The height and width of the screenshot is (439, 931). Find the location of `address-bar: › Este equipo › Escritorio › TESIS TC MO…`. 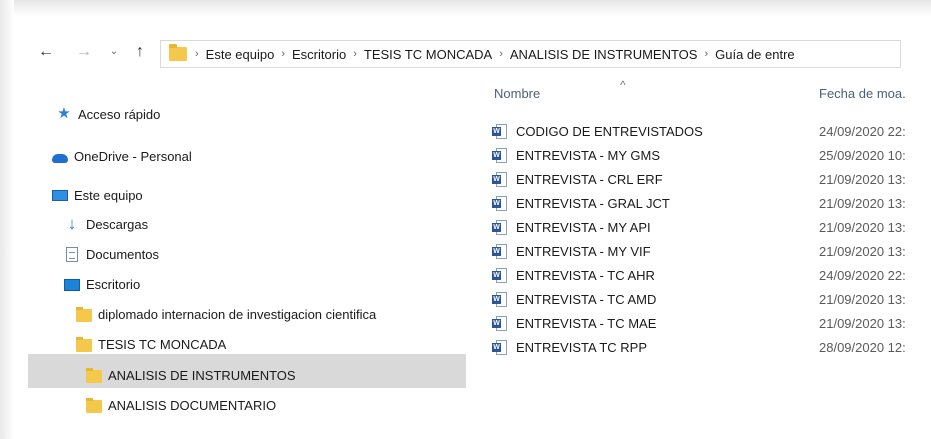

address-bar: › Este equipo › Escritorio › TESIS TC MO… is located at coordinates (530, 54).